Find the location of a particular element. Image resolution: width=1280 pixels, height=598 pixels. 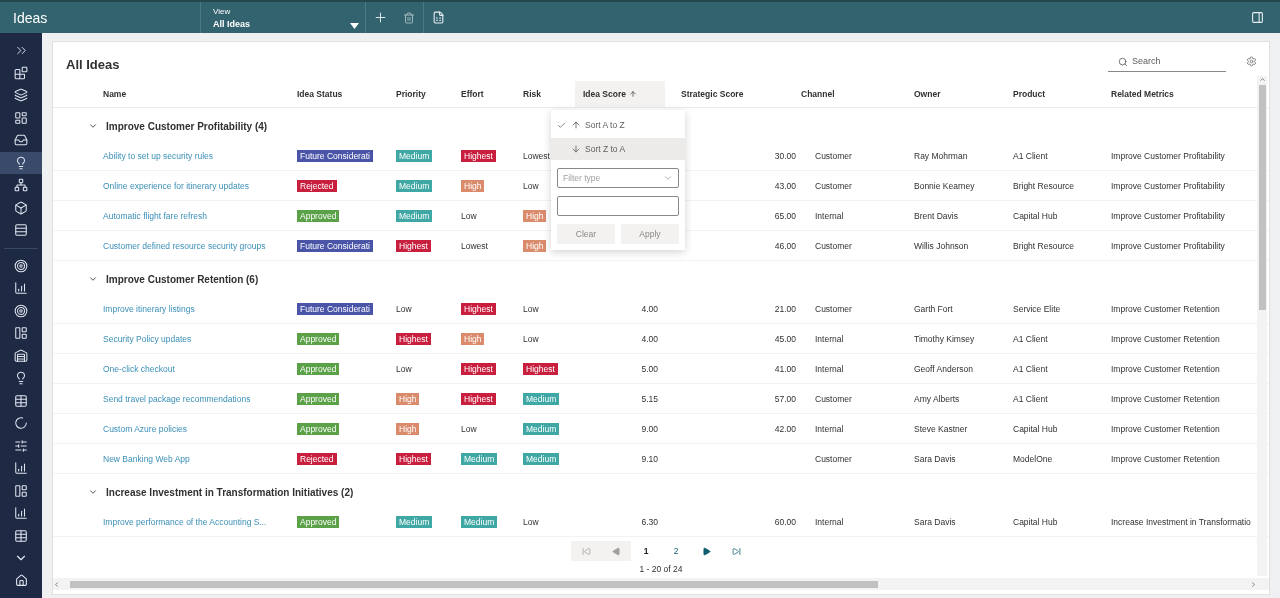

search-icon is located at coordinates (1123, 61).